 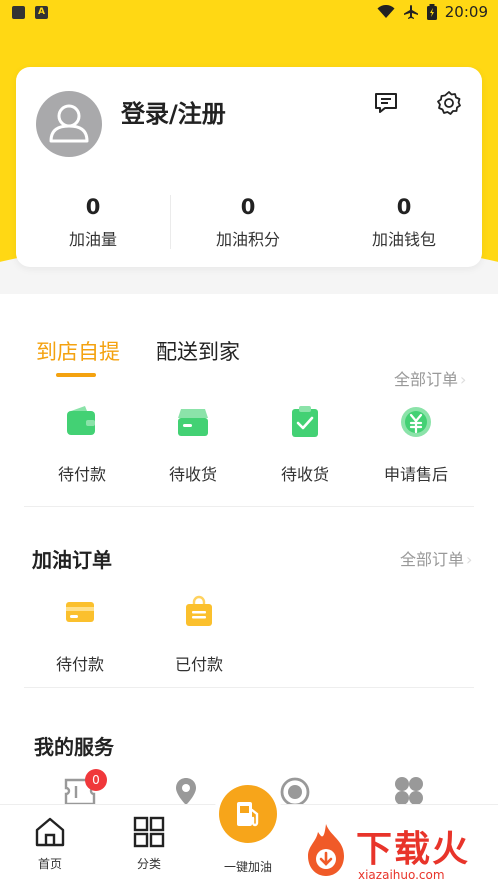 What do you see at coordinates (403, 239) in the screenshot?
I see `stat-label: 加油钱包` at bounding box center [403, 239].